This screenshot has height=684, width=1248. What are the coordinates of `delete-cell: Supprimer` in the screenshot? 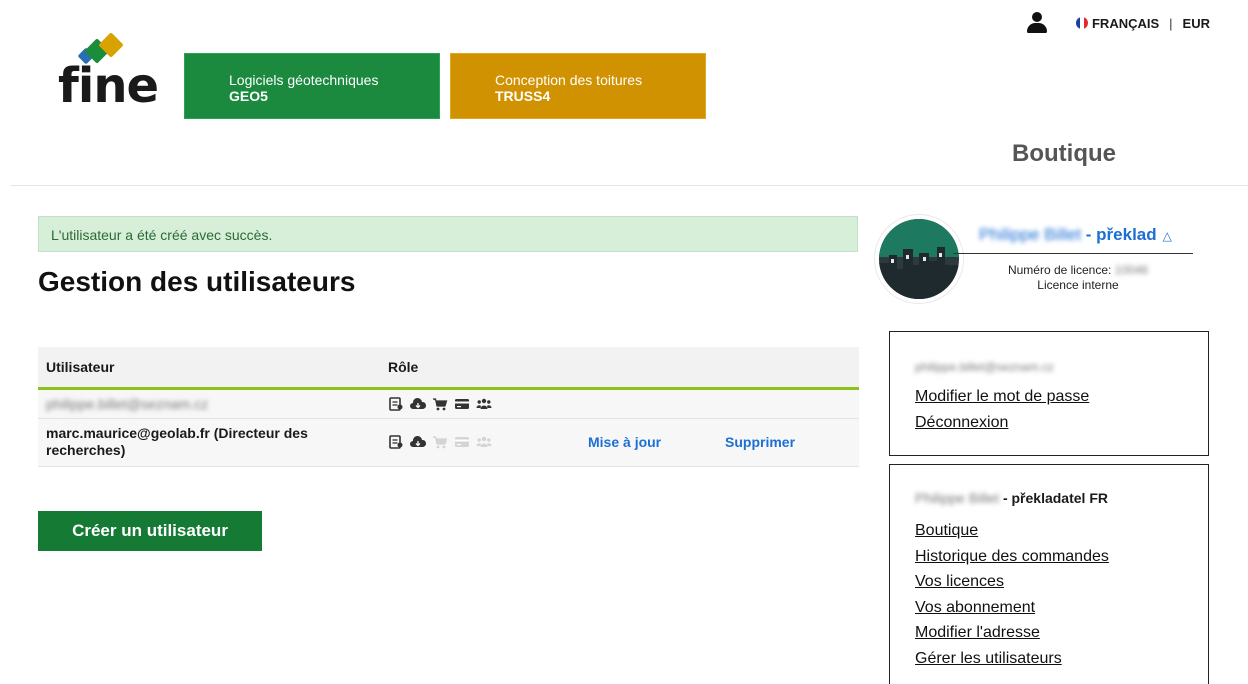 It's located at (788, 442).